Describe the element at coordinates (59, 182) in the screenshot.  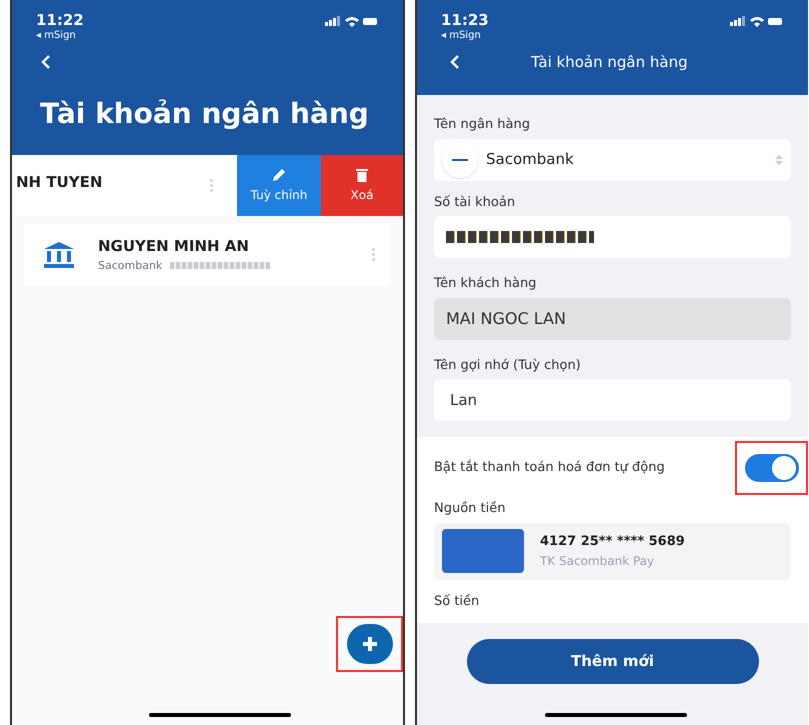
I see `account-name: NH TUYEN` at that location.